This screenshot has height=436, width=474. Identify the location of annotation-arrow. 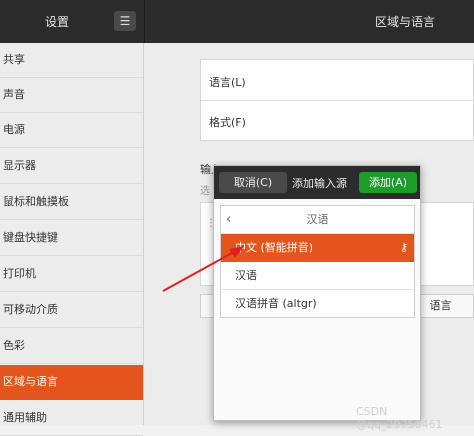
(203, 269).